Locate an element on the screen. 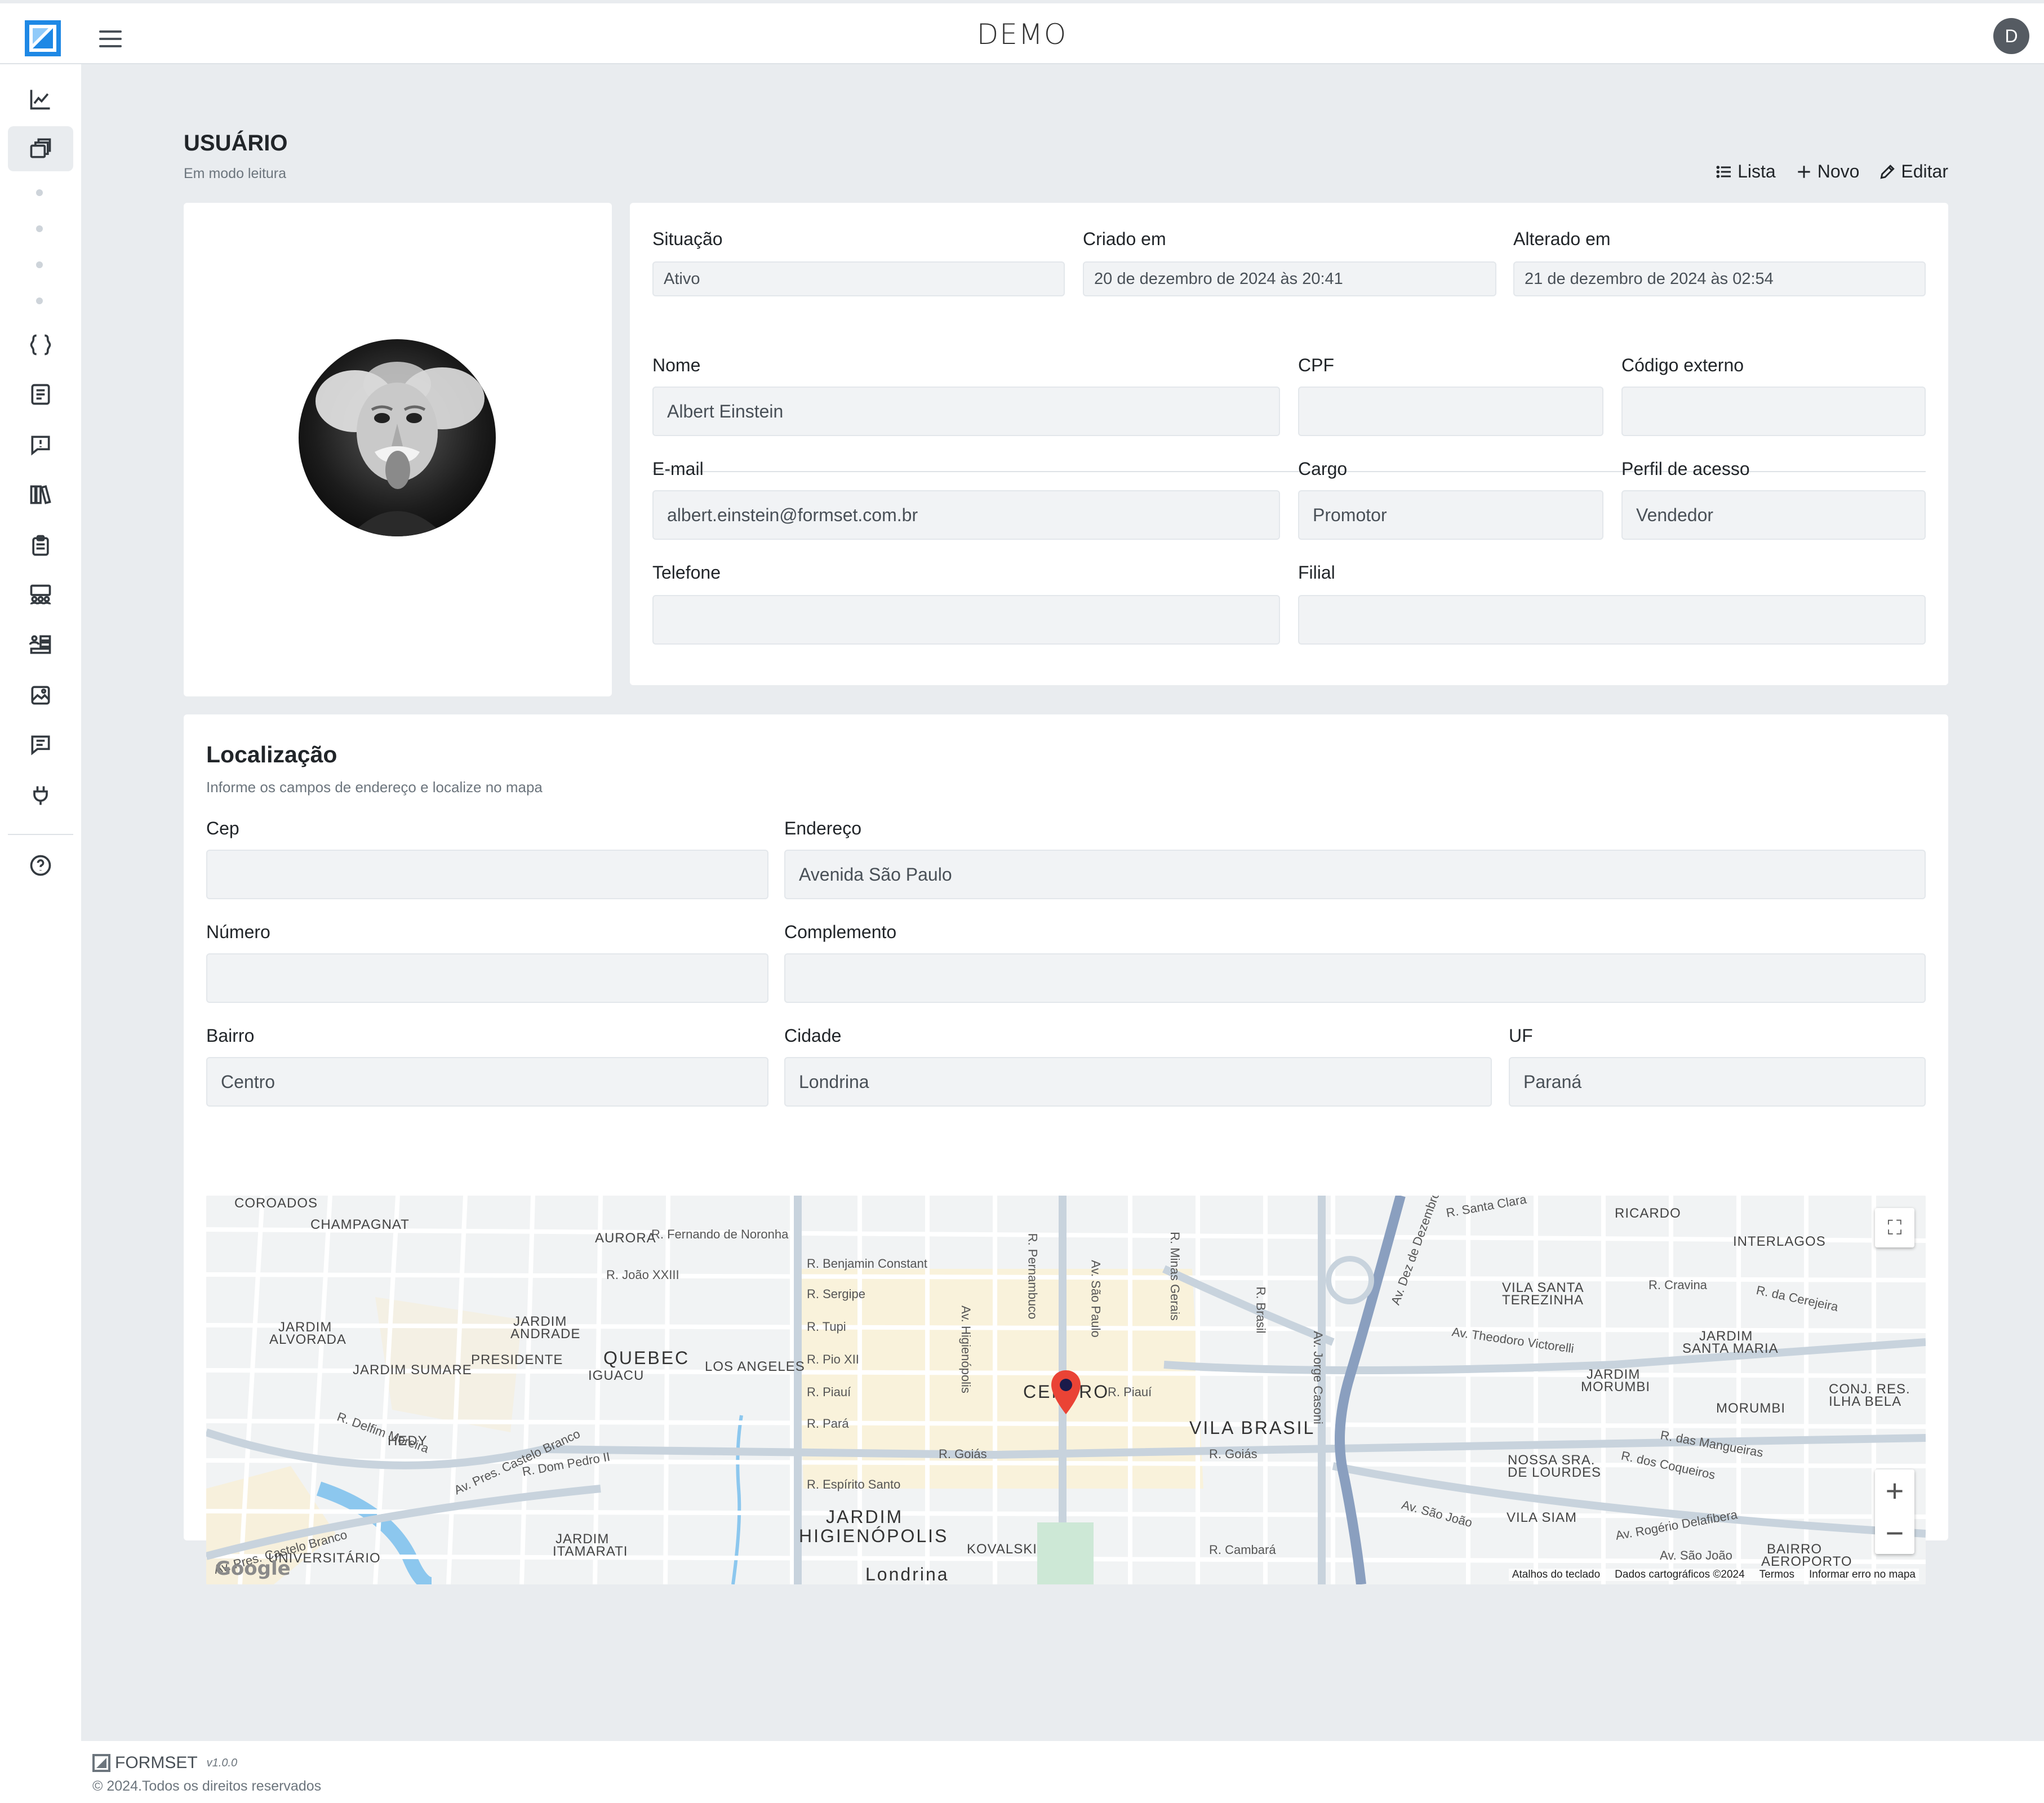 This screenshot has height=1803, width=2044. checklist-icon is located at coordinates (40, 394).